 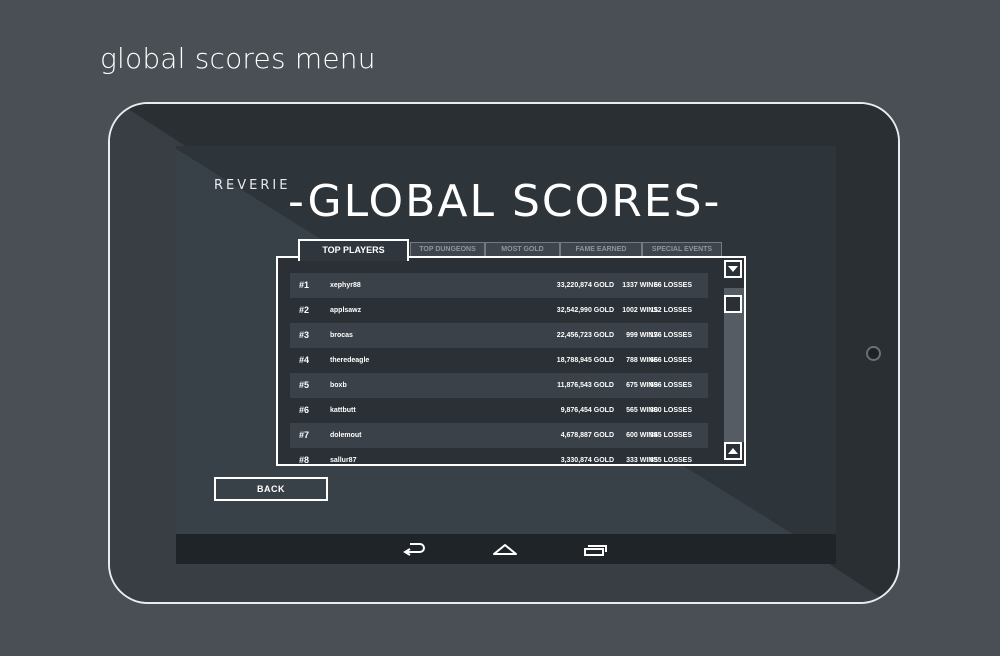 What do you see at coordinates (873, 353) in the screenshot?
I see `front-camera` at bounding box center [873, 353].